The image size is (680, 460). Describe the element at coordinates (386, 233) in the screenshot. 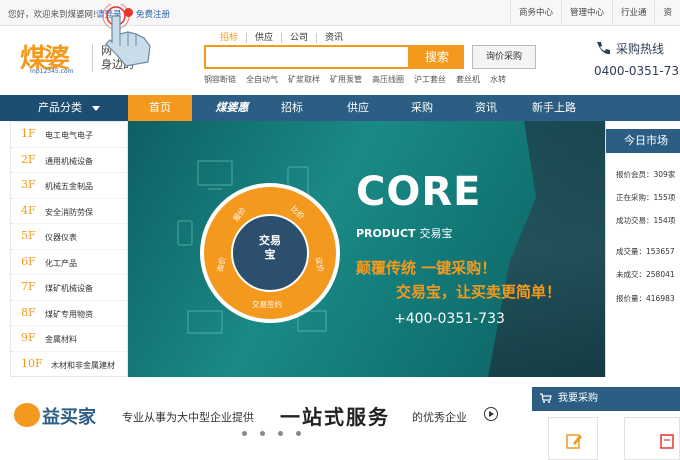

I see `banner-product: PRODUCT` at that location.